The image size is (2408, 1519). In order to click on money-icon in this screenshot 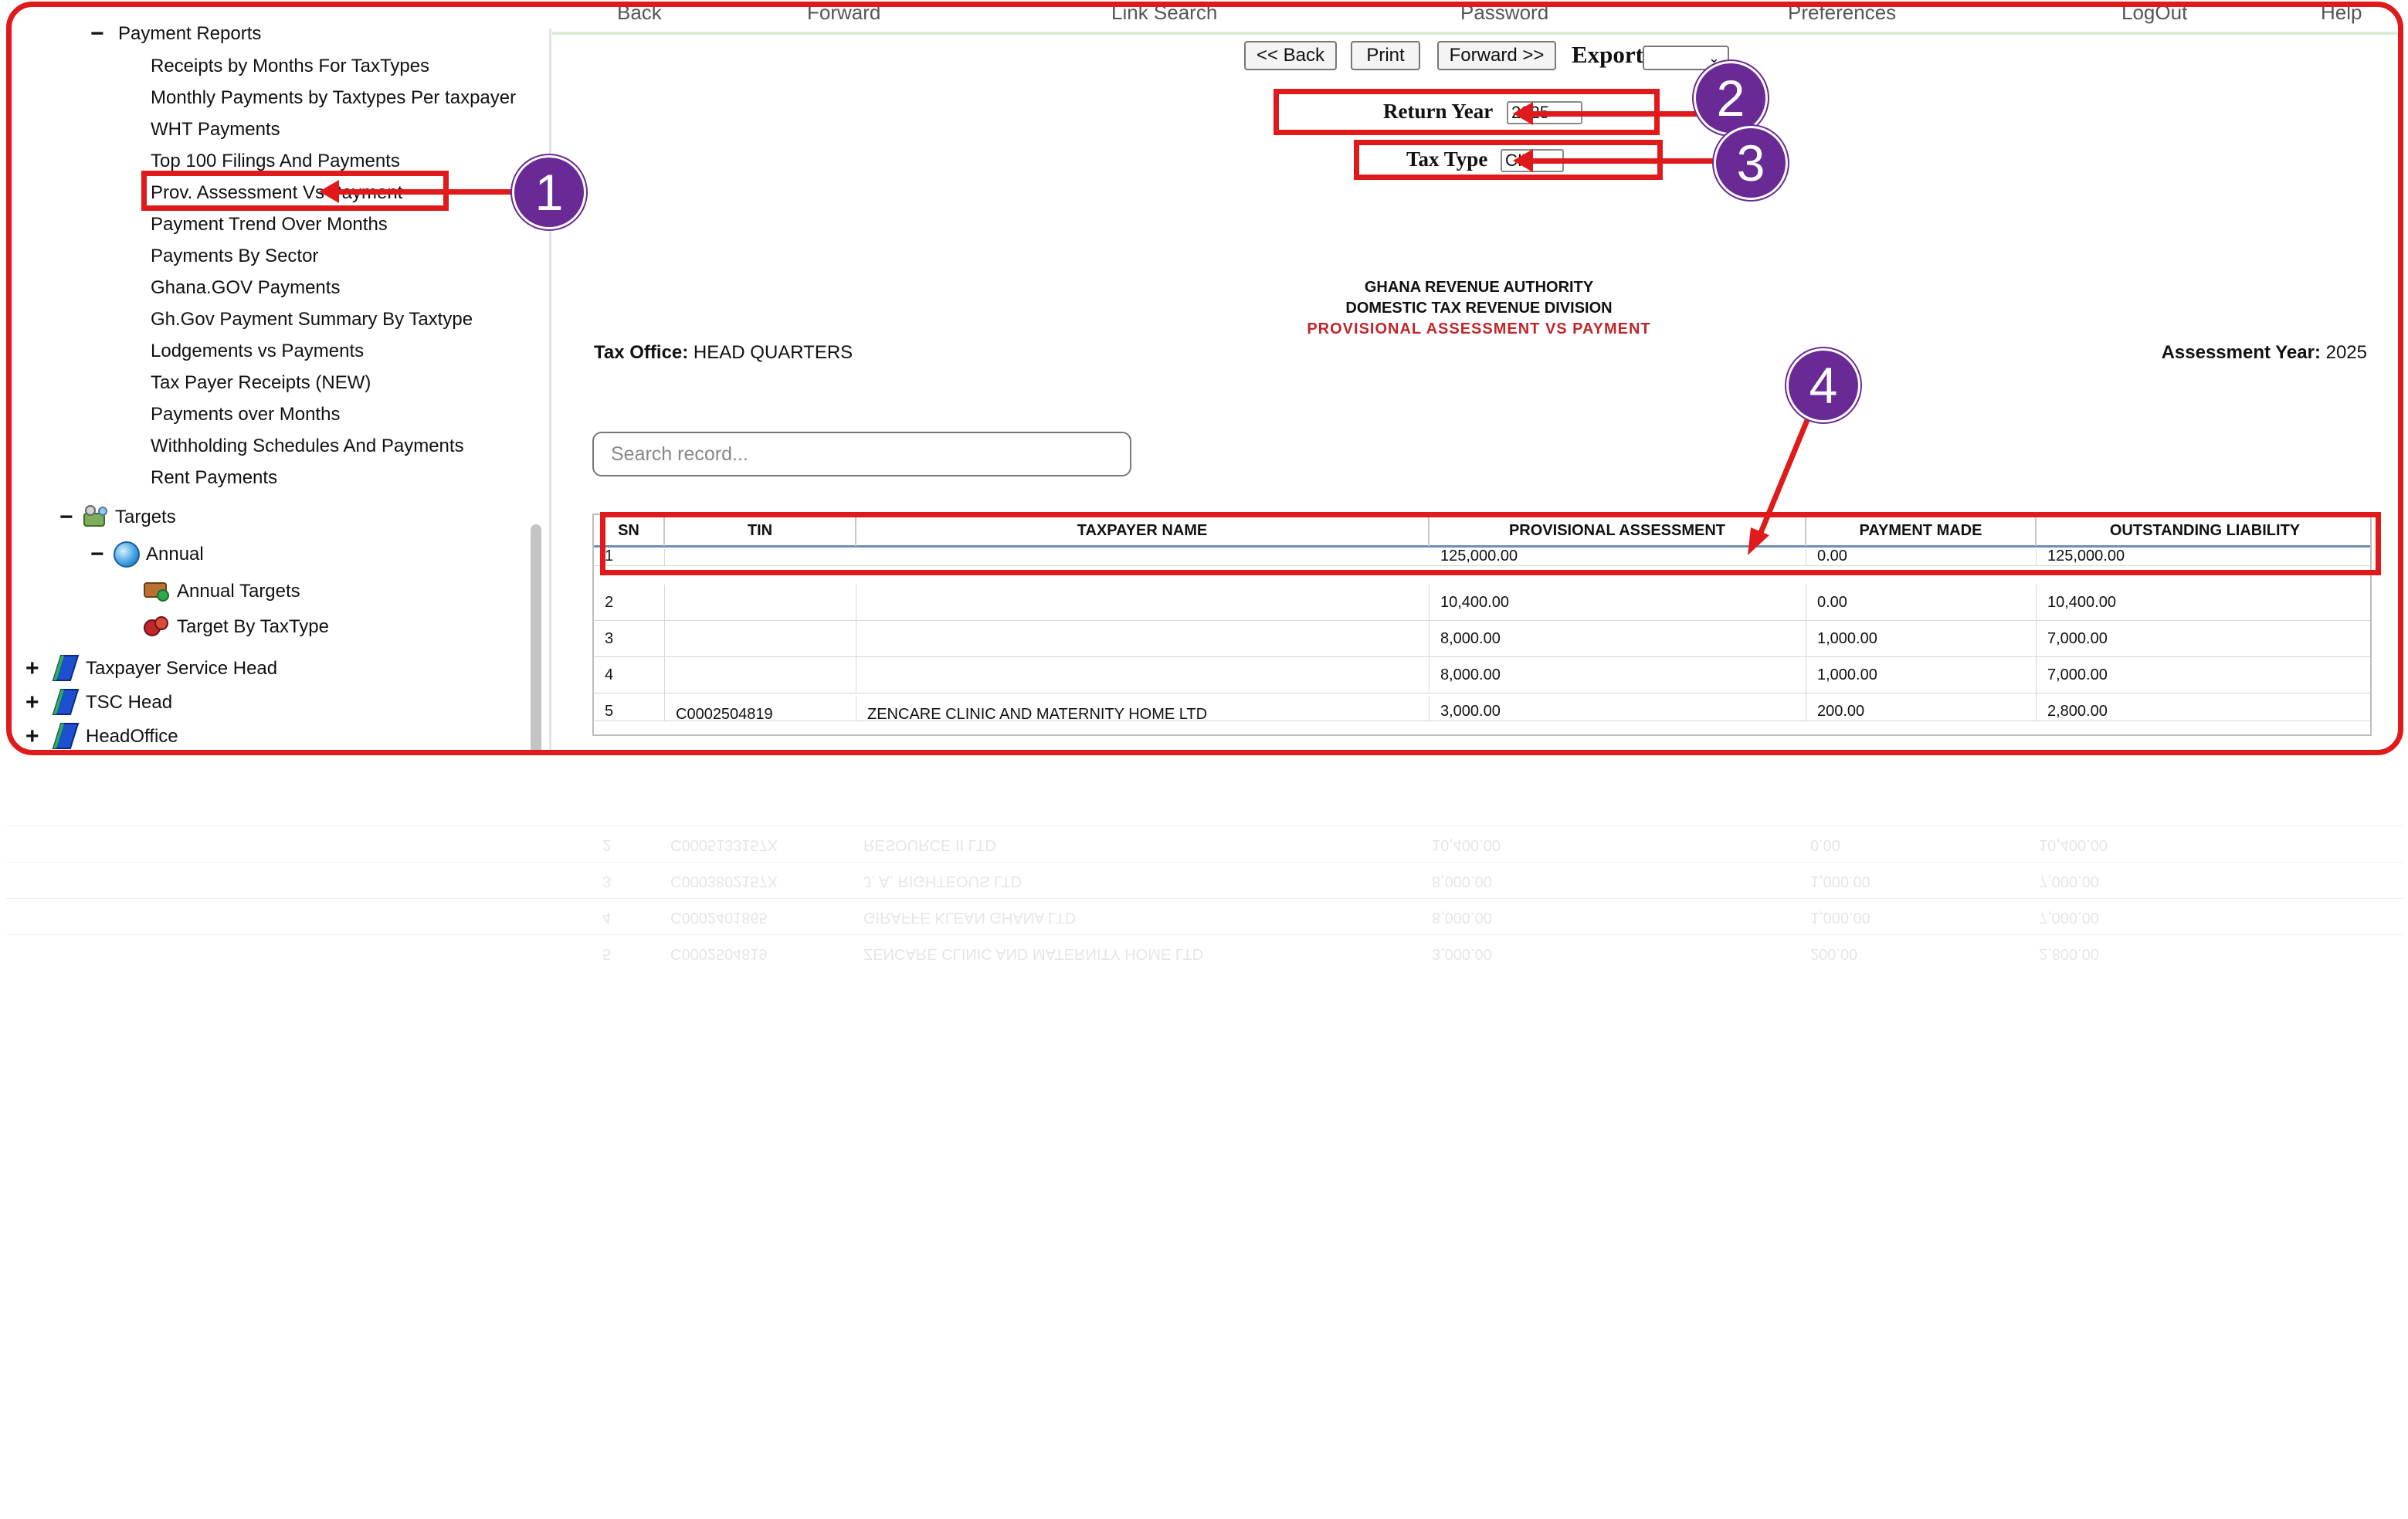, I will do `click(157, 590)`.